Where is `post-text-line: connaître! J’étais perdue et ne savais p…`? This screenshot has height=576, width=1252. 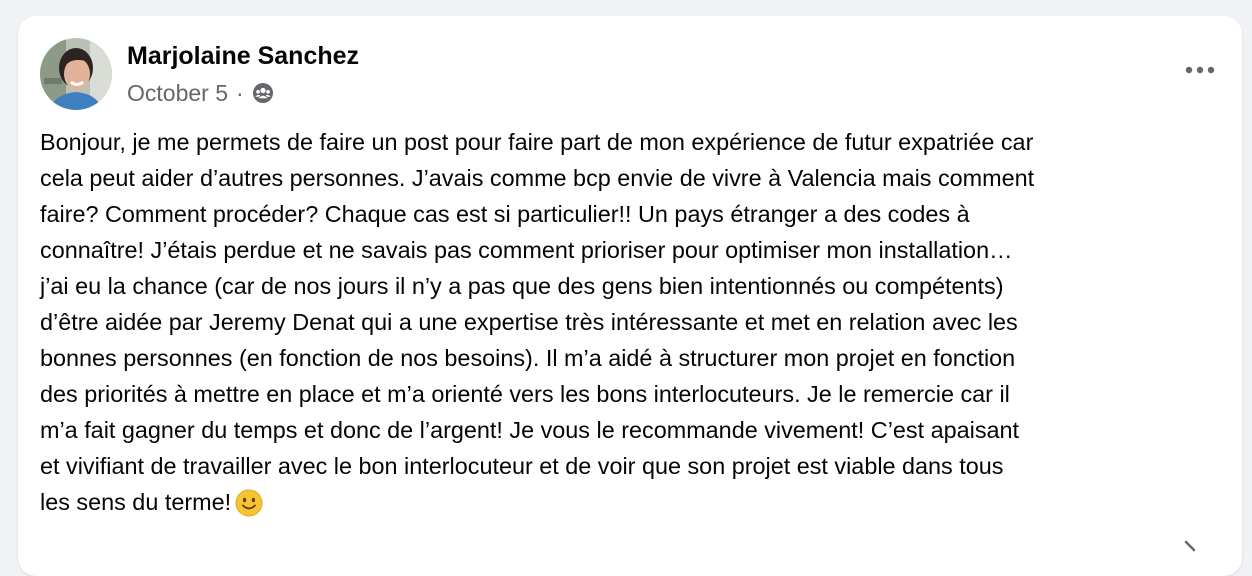 post-text-line: connaître! J’étais perdue et ne savais p… is located at coordinates (526, 250).